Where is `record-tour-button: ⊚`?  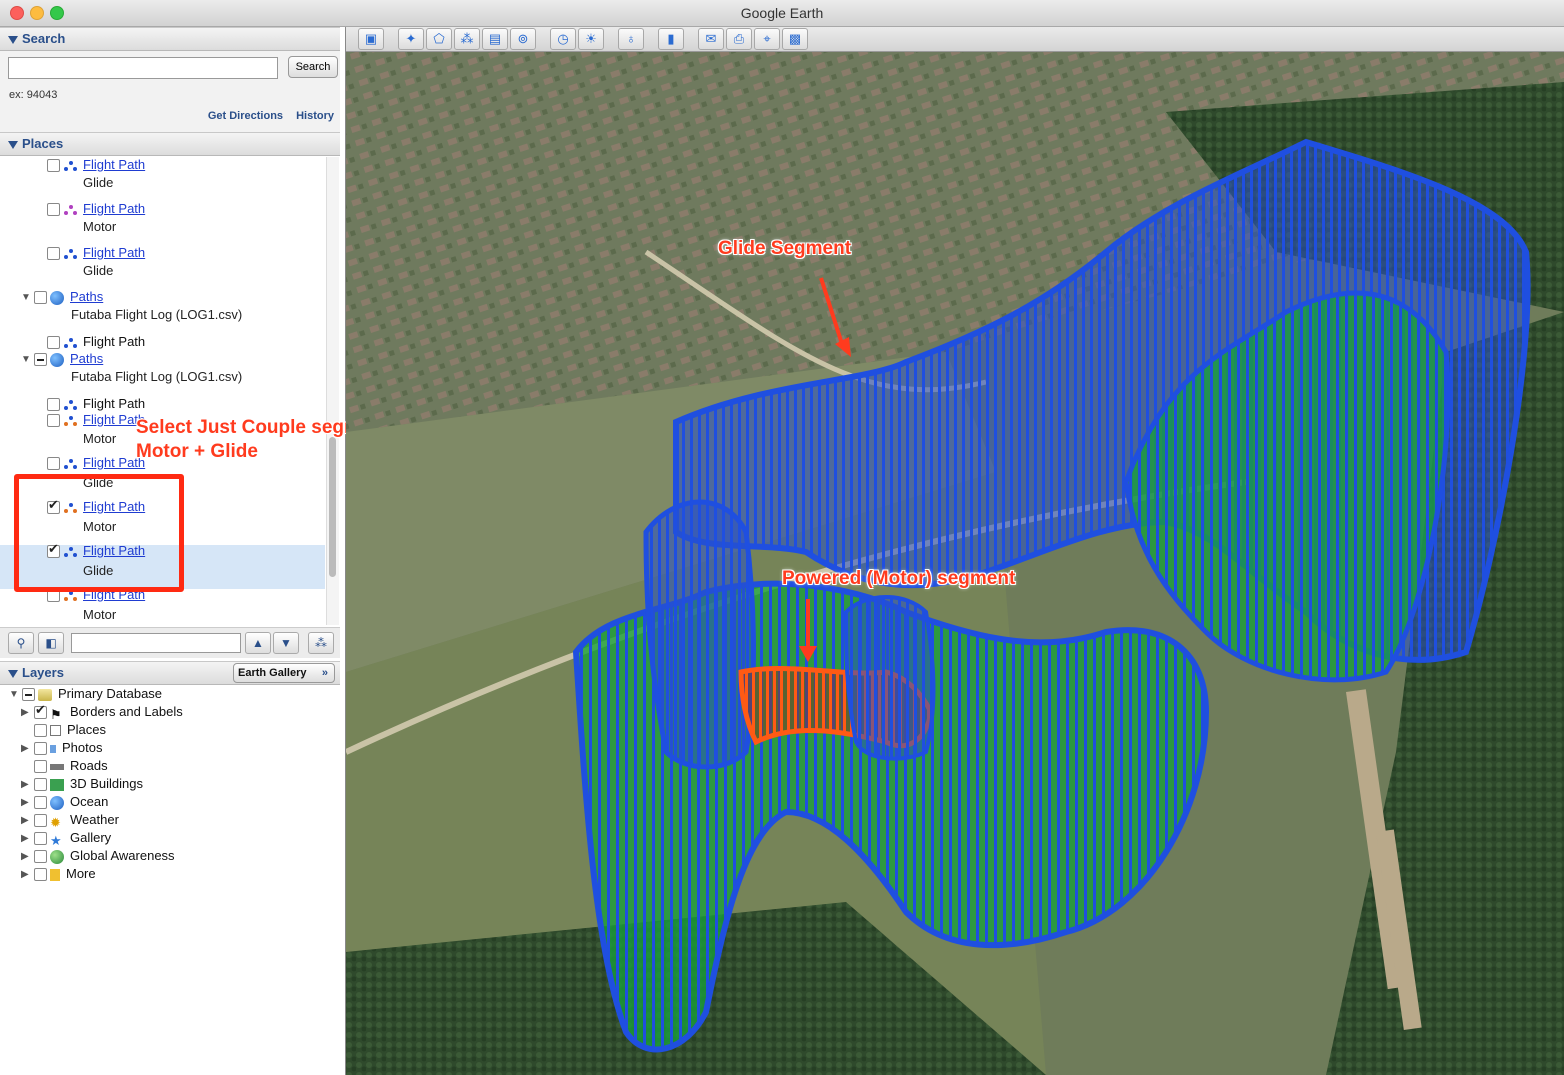 record-tour-button: ⊚ is located at coordinates (523, 39).